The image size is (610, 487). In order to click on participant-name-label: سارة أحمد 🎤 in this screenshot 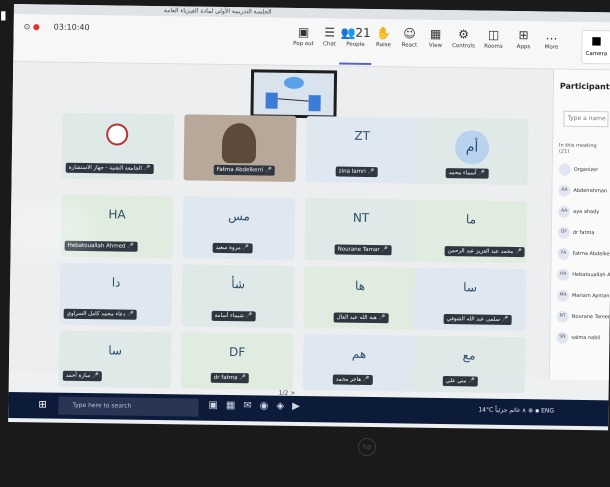, I will do `click(82, 376)`.